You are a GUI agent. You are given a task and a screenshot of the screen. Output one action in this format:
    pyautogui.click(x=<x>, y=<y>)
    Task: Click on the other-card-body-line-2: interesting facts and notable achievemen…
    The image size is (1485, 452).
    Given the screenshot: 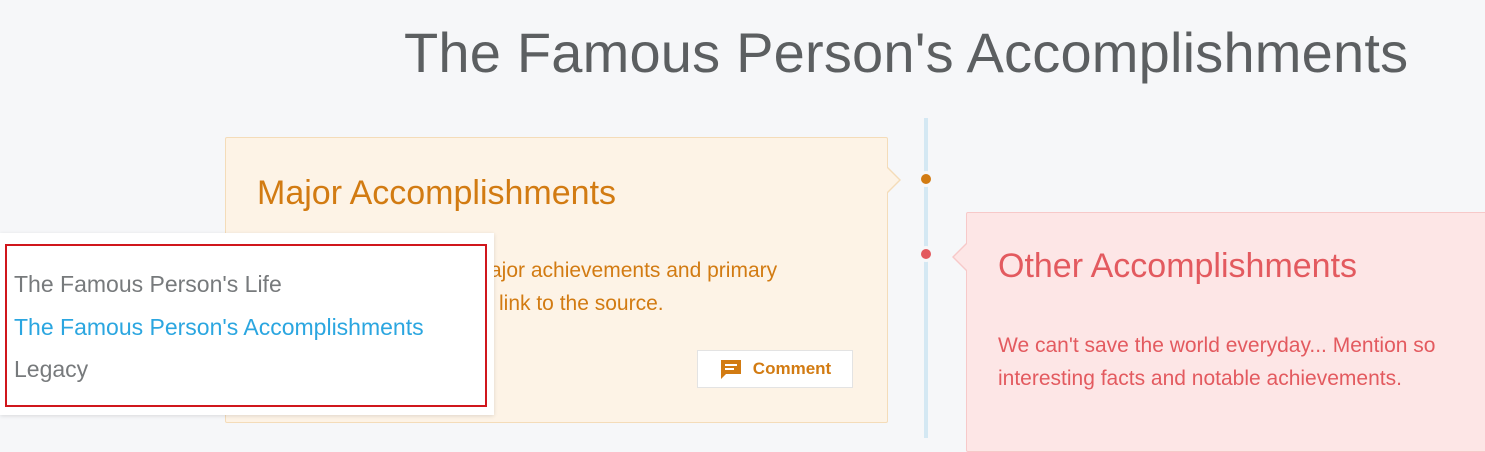 What is the action you would take?
    pyautogui.click(x=1200, y=378)
    